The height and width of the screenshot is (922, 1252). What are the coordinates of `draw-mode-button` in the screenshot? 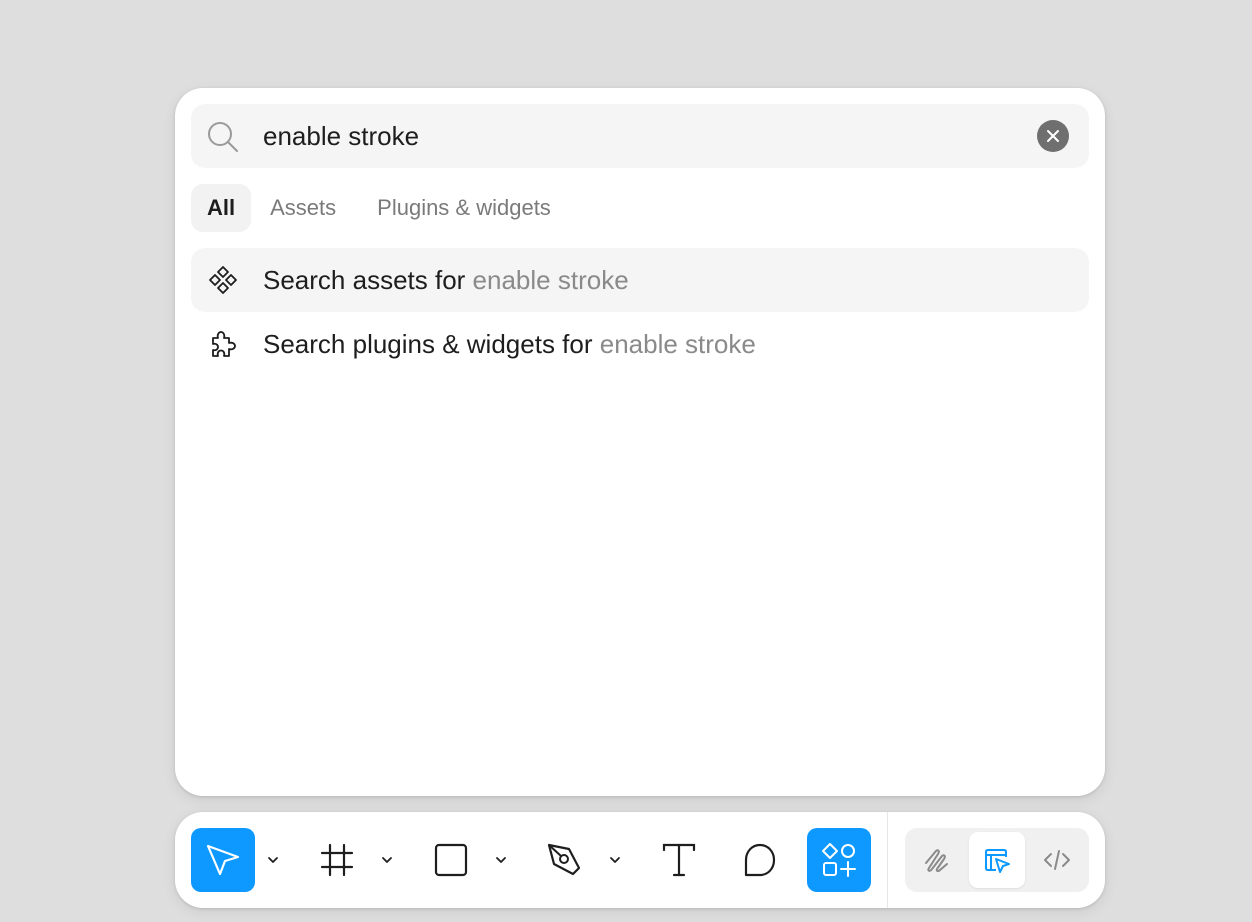 It's located at (937, 860).